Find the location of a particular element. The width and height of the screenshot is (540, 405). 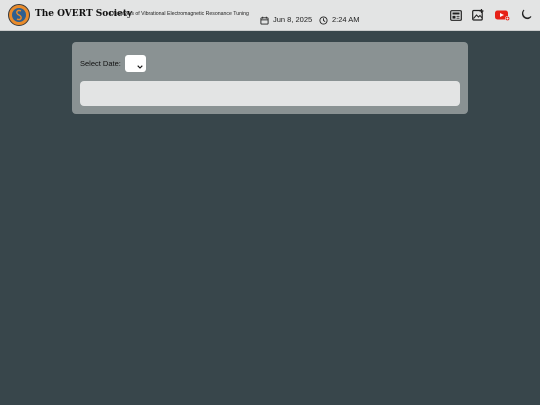

select-date-label: Select Date: is located at coordinates (100, 63).